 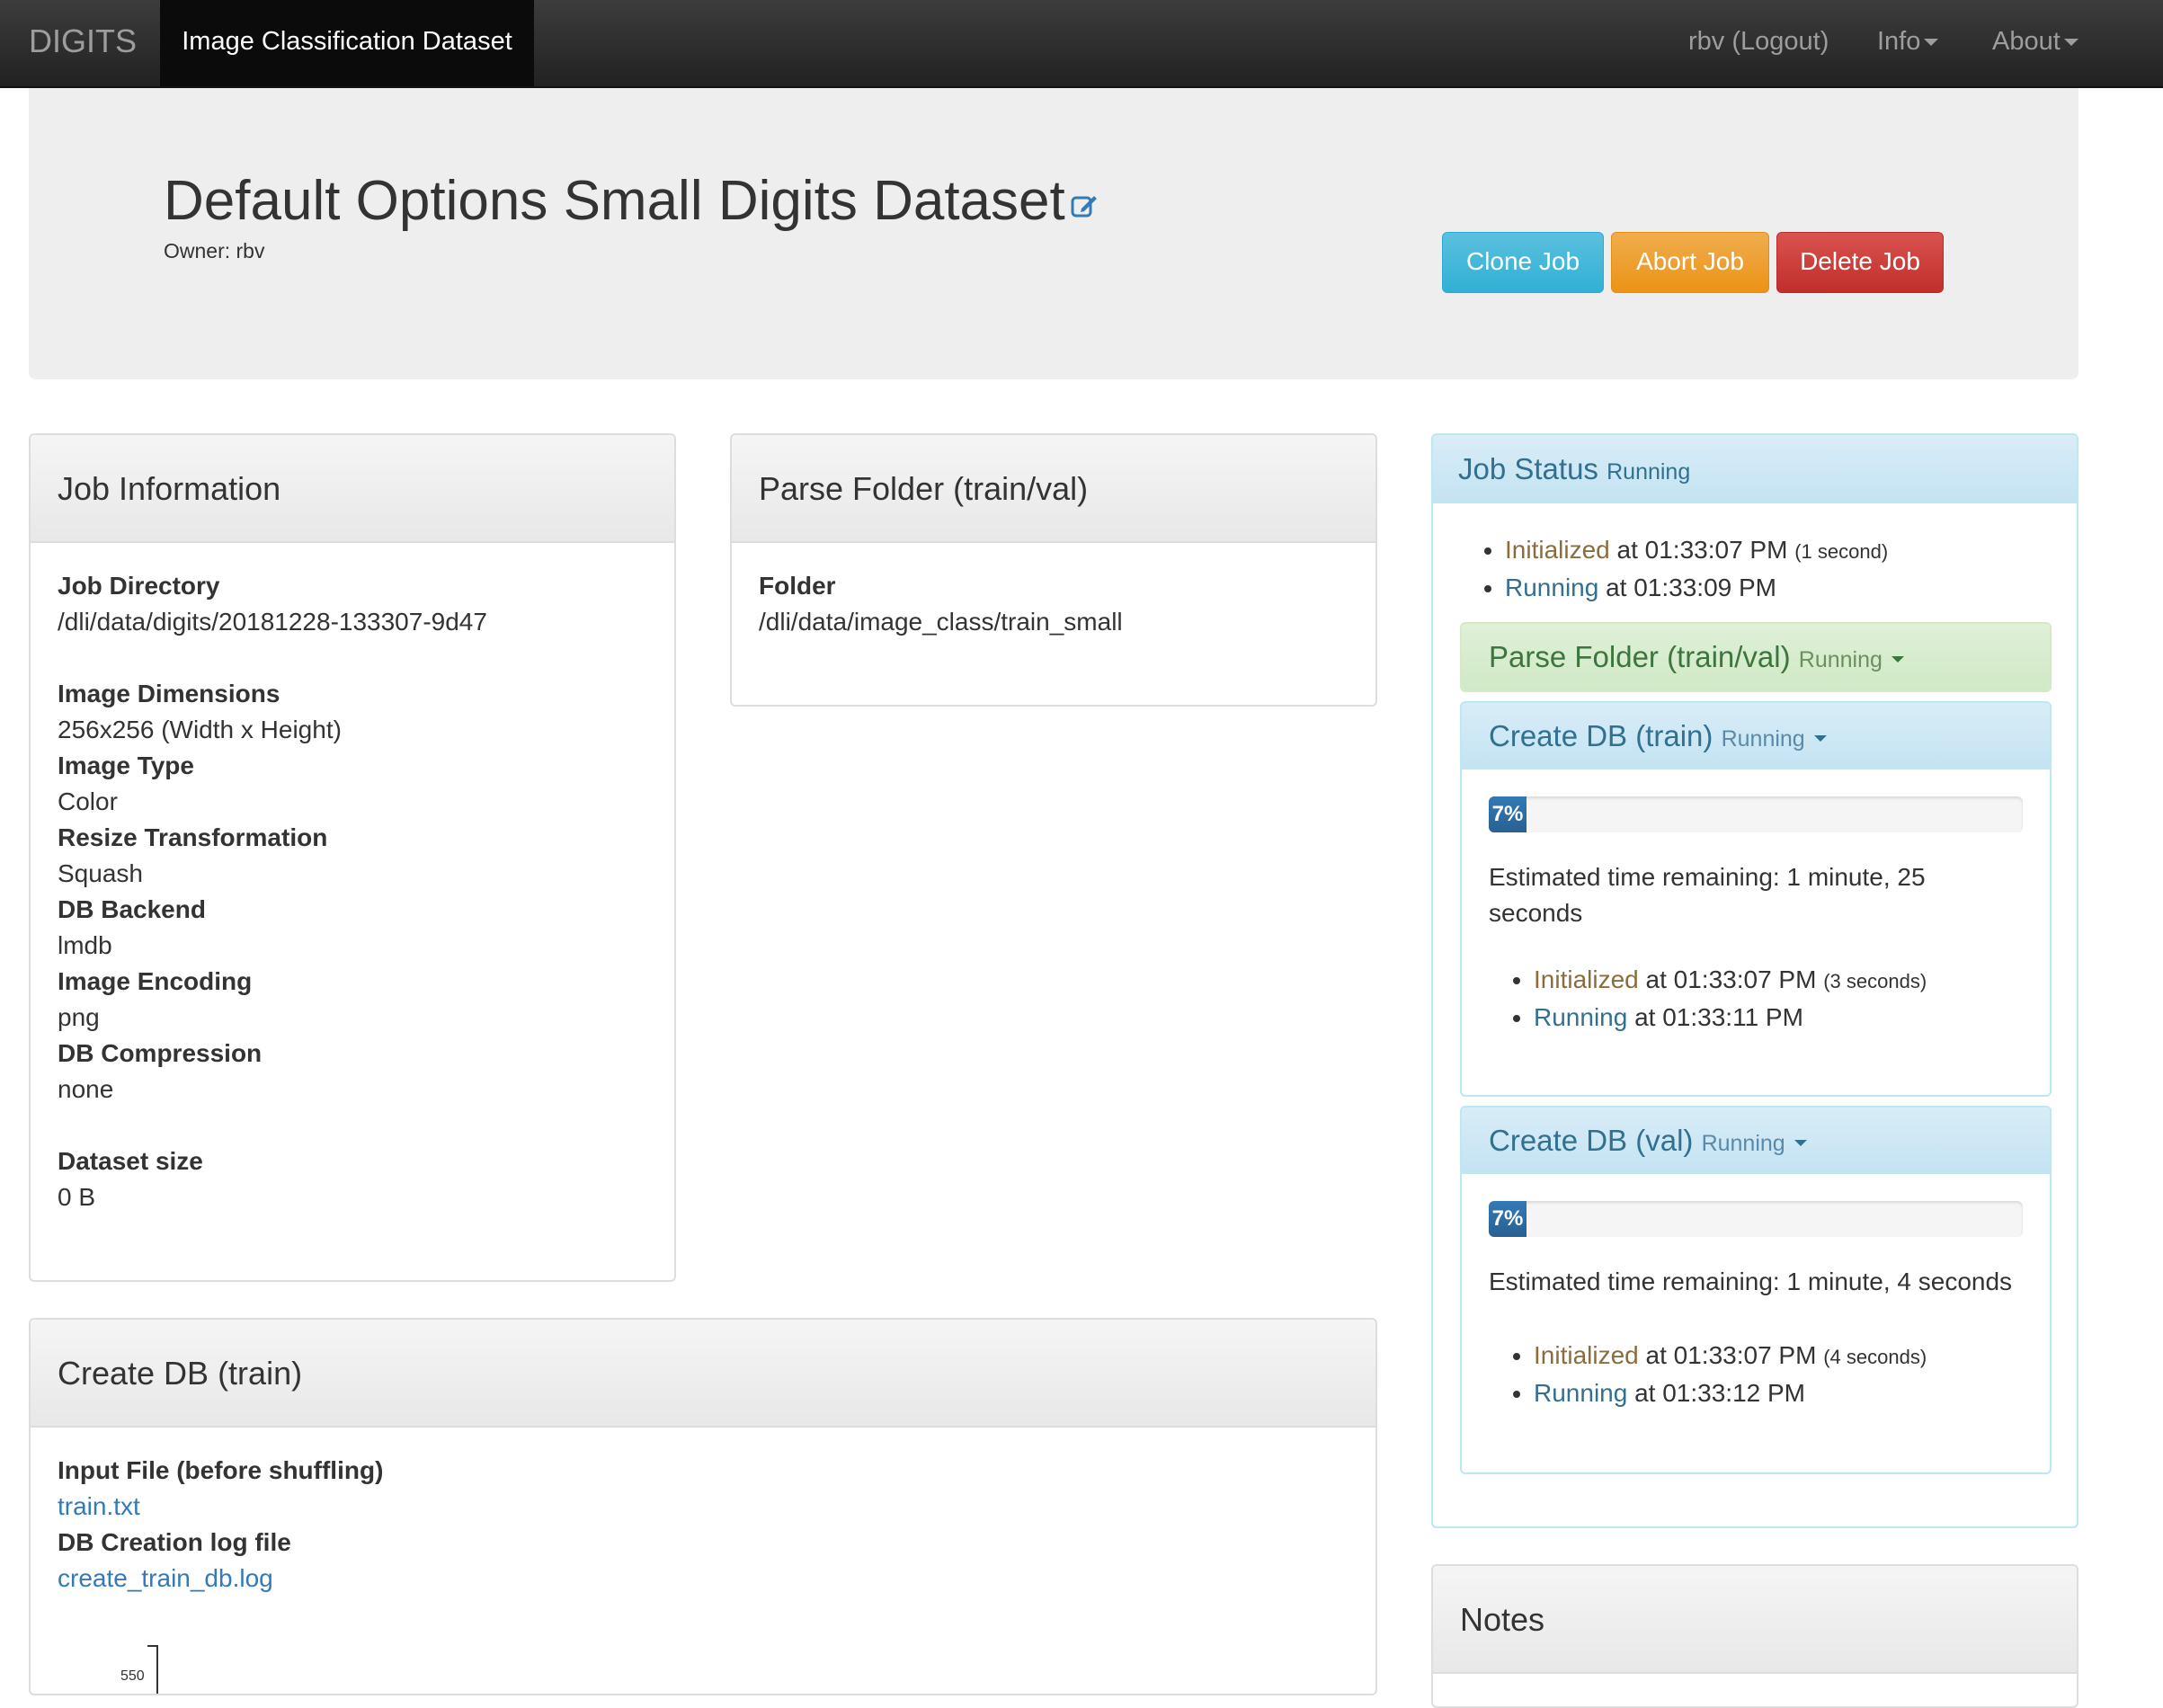 What do you see at coordinates (79, 1017) in the screenshot?
I see `image-encoding-value: png` at bounding box center [79, 1017].